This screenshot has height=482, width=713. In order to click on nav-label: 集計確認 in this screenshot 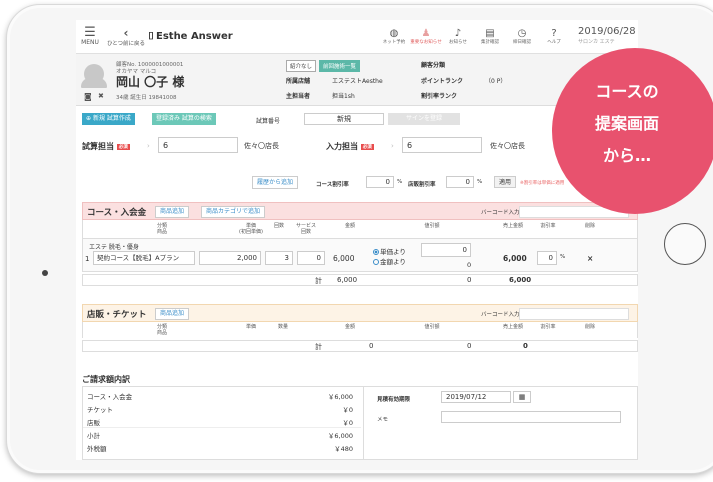, I will do `click(490, 42)`.